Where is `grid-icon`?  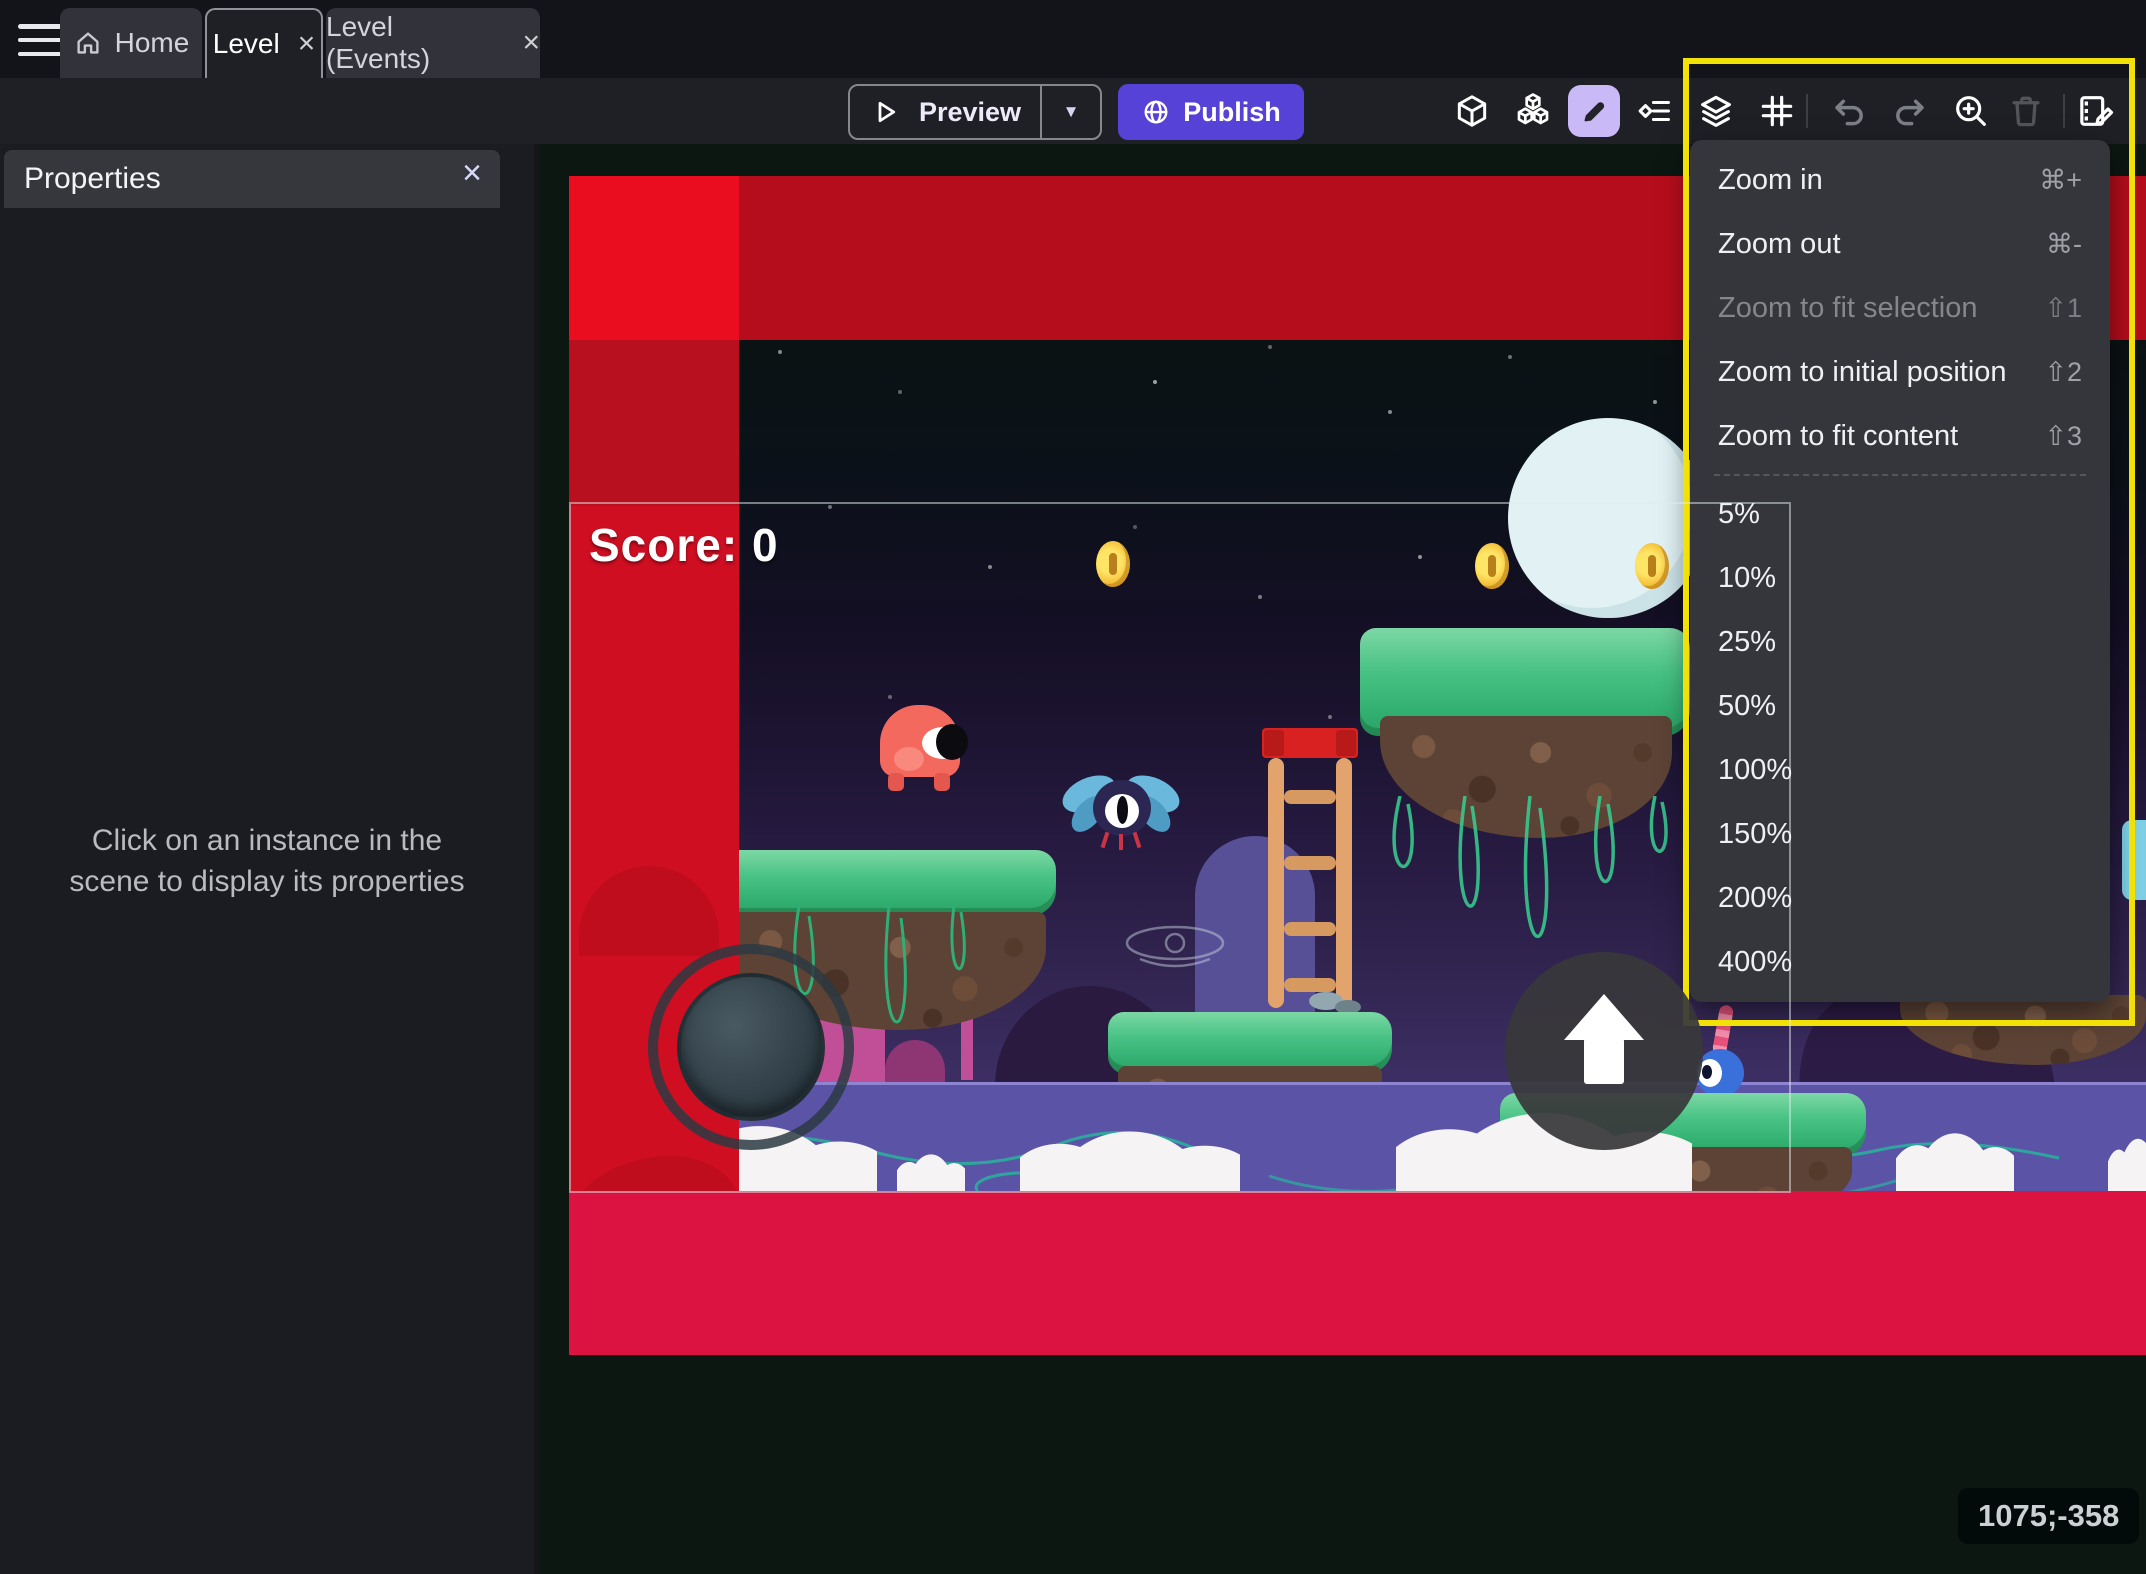
grid-icon is located at coordinates (1777, 111).